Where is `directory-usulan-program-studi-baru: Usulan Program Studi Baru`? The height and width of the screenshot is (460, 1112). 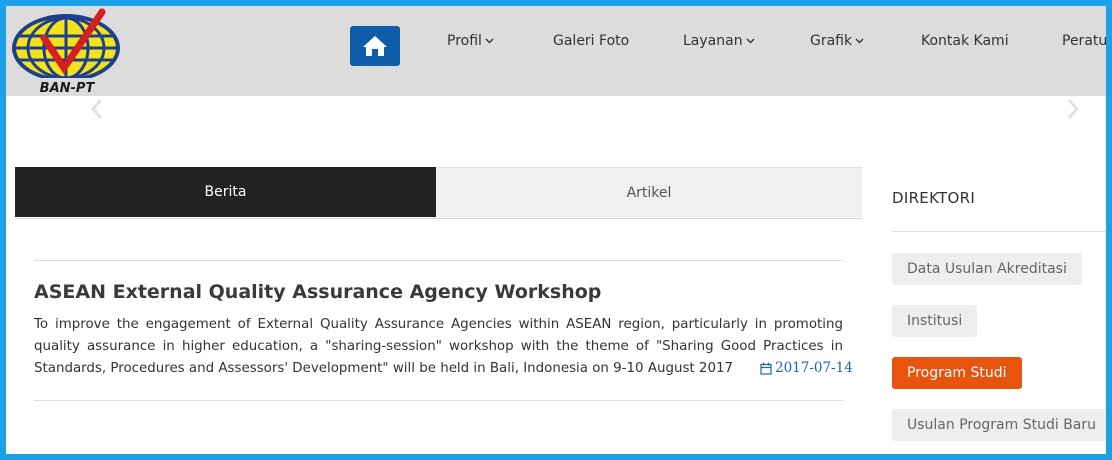
directory-usulan-program-studi-baru: Usulan Program Studi Baru is located at coordinates (999, 425).